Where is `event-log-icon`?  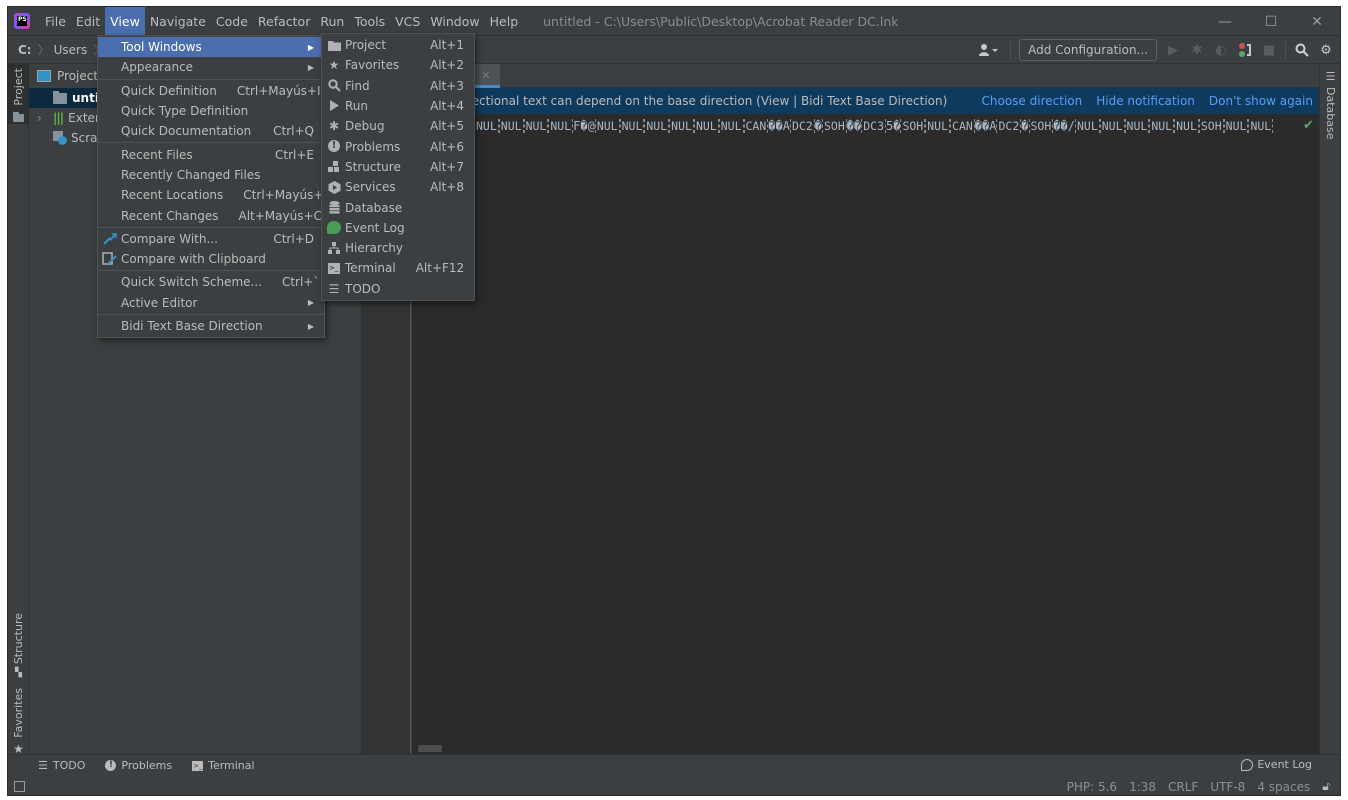
event-log-icon is located at coordinates (334, 228).